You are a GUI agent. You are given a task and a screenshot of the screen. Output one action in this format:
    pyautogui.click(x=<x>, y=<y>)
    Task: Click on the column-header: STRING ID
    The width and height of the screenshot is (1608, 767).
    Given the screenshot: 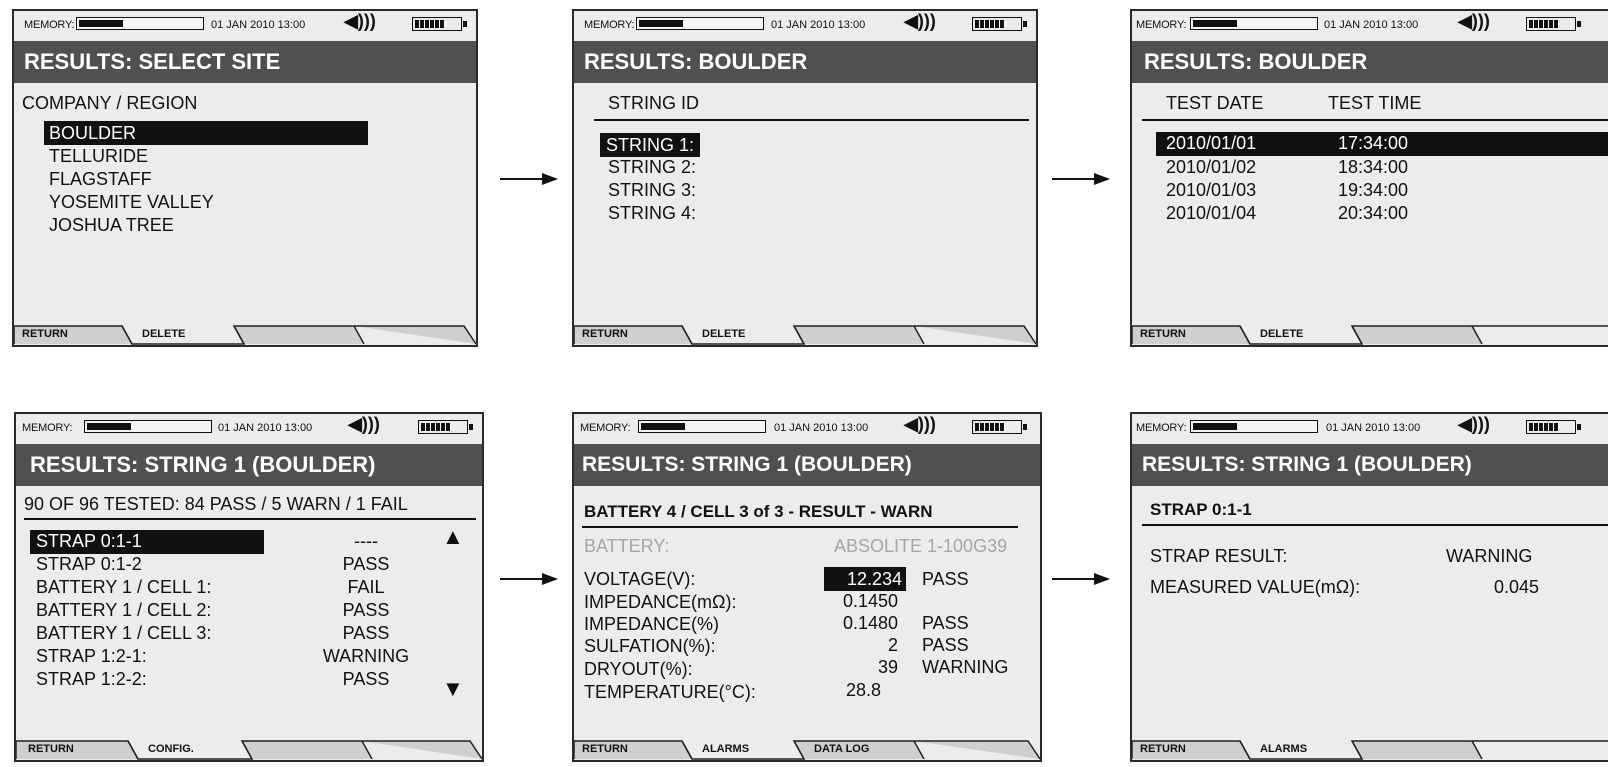 What is the action you would take?
    pyautogui.click(x=654, y=103)
    